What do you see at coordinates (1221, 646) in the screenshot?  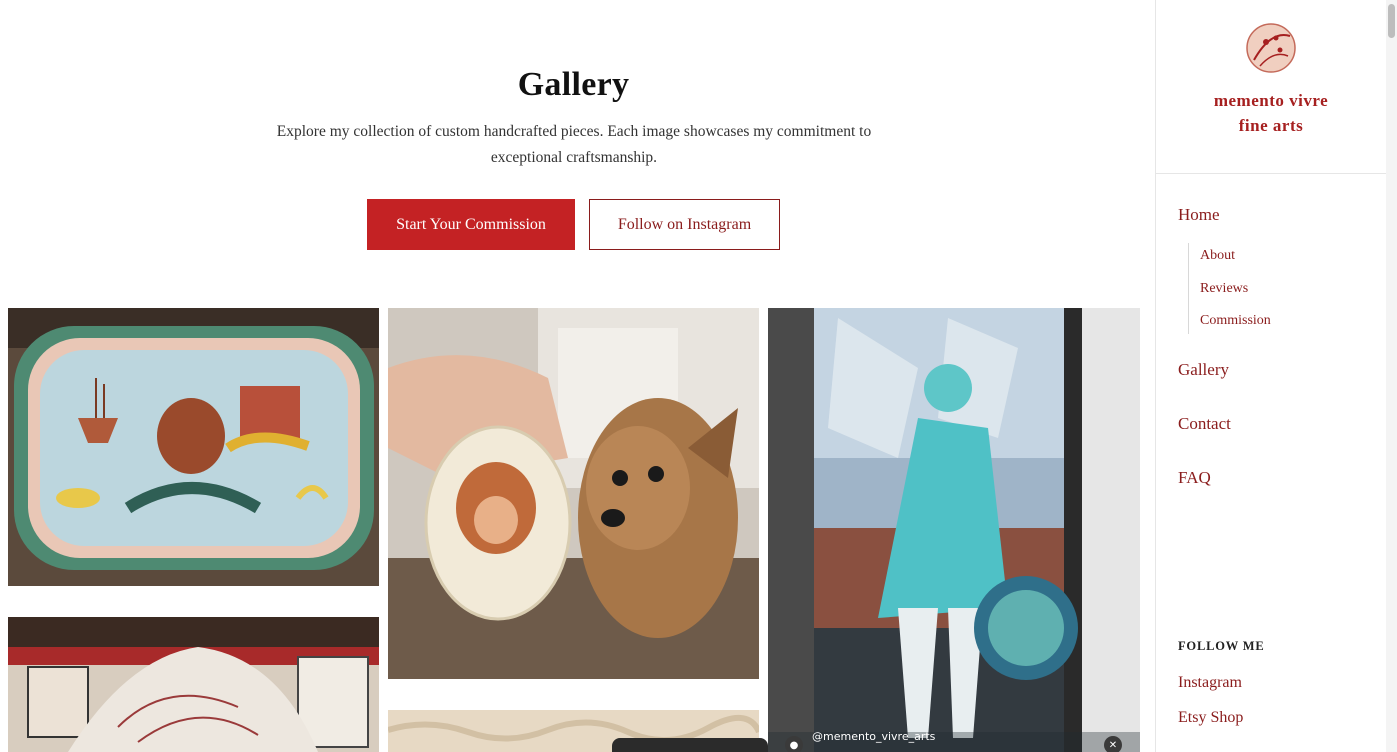 I see `follow-heading: FOLLOW ME` at bounding box center [1221, 646].